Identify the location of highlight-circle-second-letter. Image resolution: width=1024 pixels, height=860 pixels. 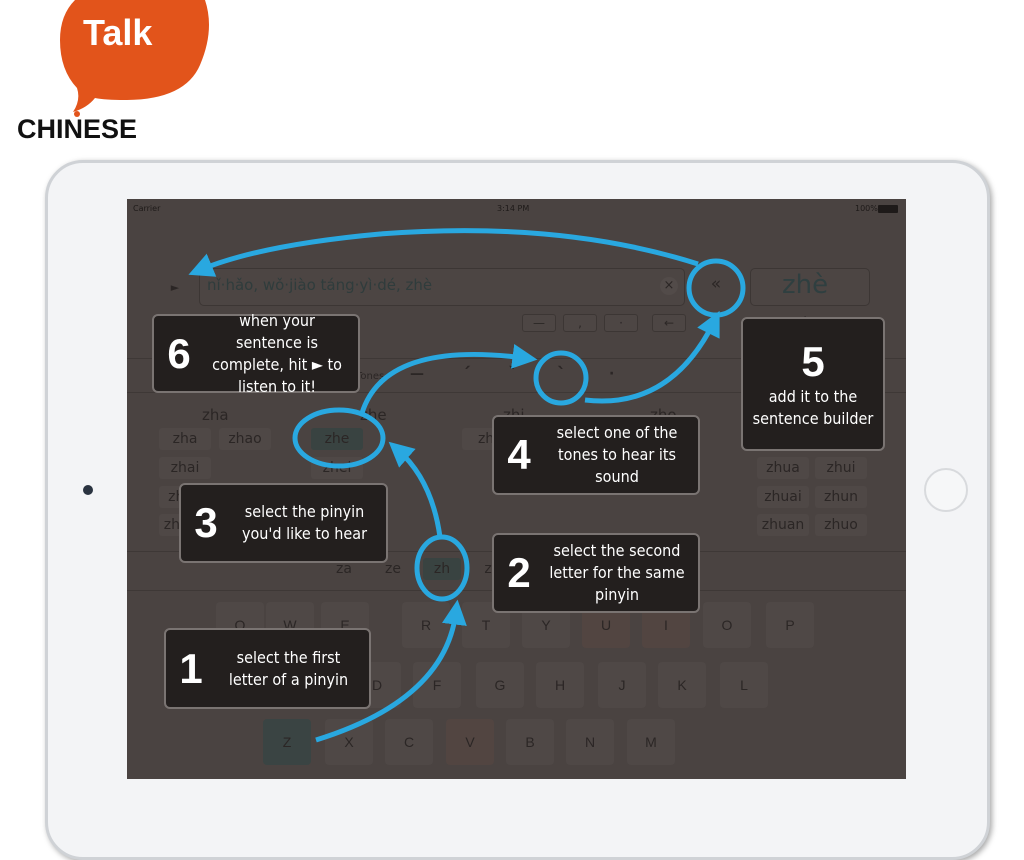
(442, 568).